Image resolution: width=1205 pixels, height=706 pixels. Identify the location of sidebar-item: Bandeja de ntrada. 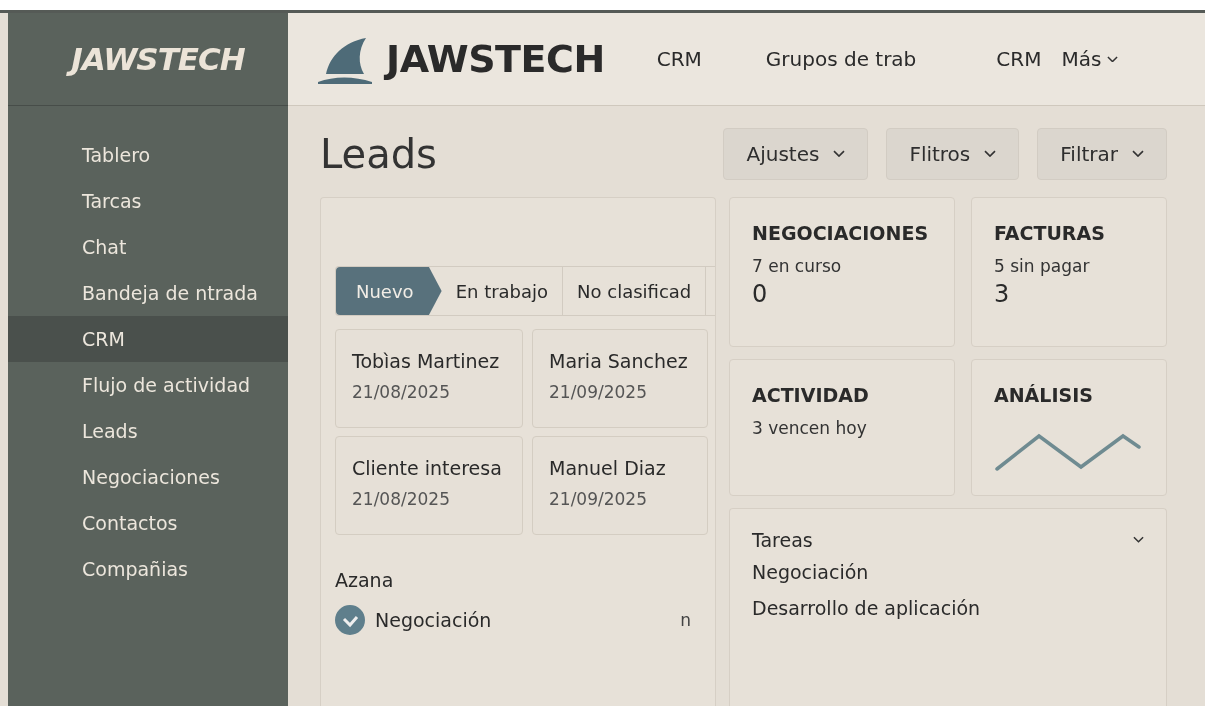
(148, 293).